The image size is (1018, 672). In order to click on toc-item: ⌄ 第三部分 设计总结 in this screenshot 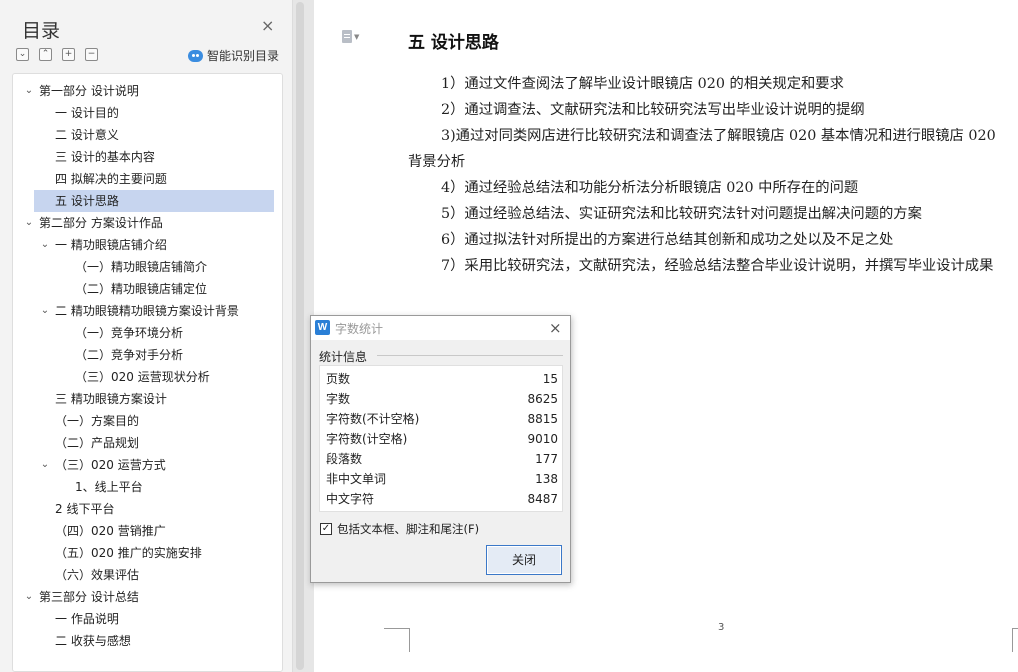, I will do `click(147, 597)`.